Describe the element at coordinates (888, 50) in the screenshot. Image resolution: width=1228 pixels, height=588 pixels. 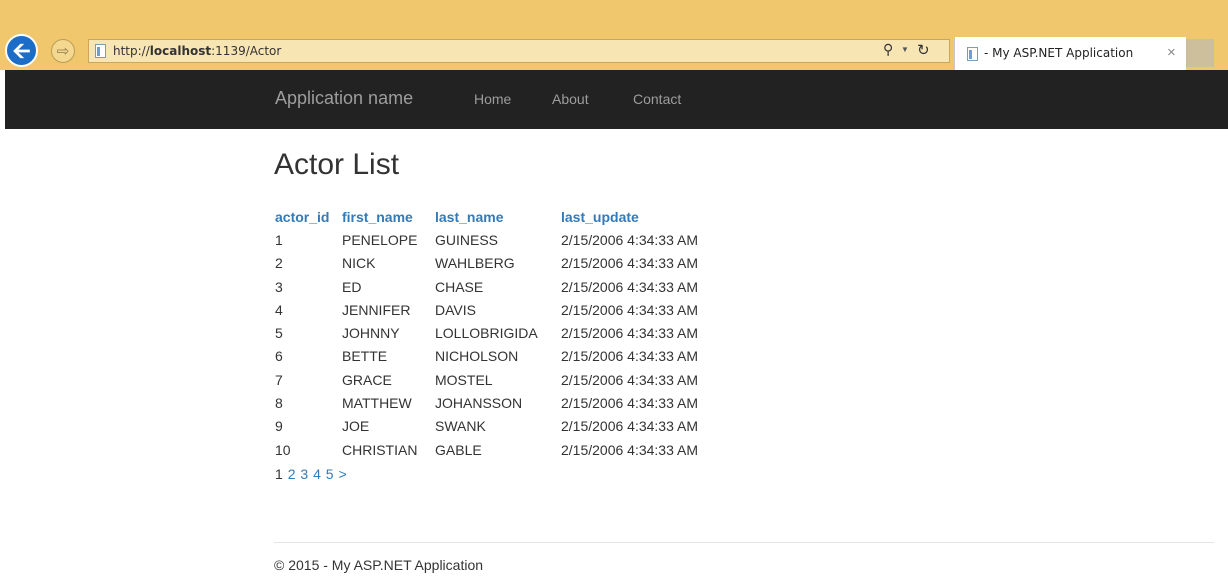
I see `search-icon: ⚲` at that location.